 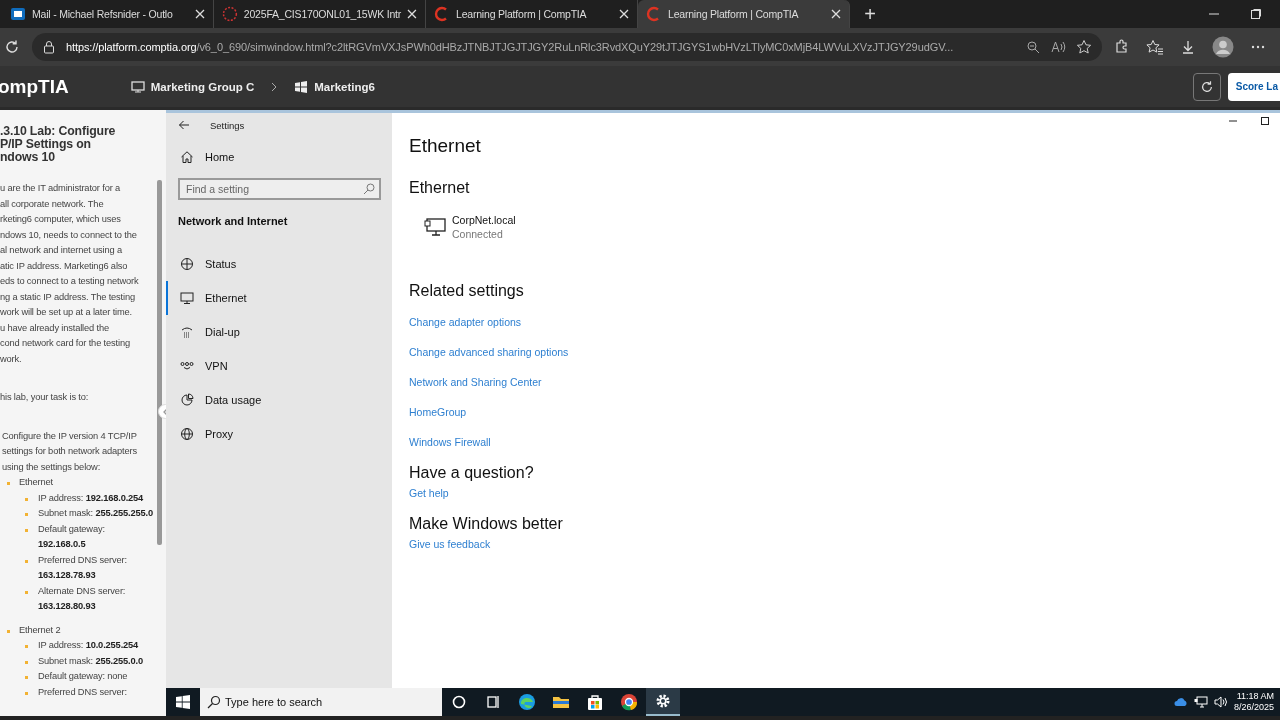 I want to click on nav-item: Status, so click(x=278, y=264).